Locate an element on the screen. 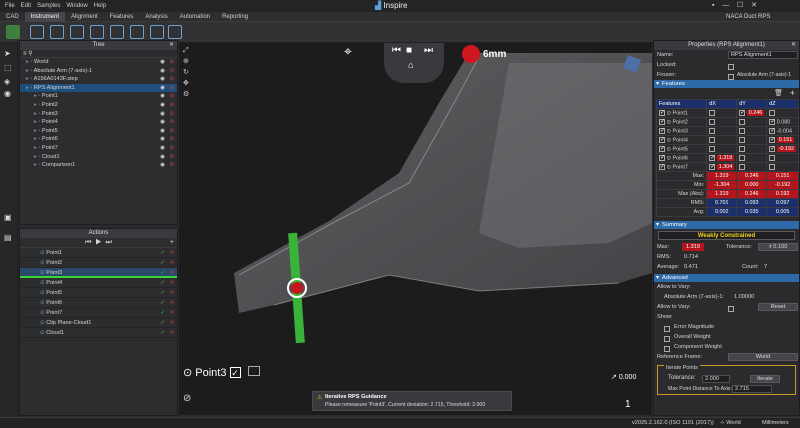 The height and width of the screenshot is (428, 800). screen-icon: ▣ is located at coordinates (9, 218).